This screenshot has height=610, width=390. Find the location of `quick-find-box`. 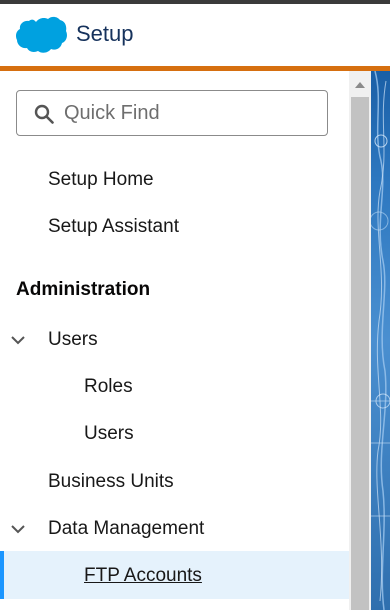

quick-find-box is located at coordinates (172, 113).